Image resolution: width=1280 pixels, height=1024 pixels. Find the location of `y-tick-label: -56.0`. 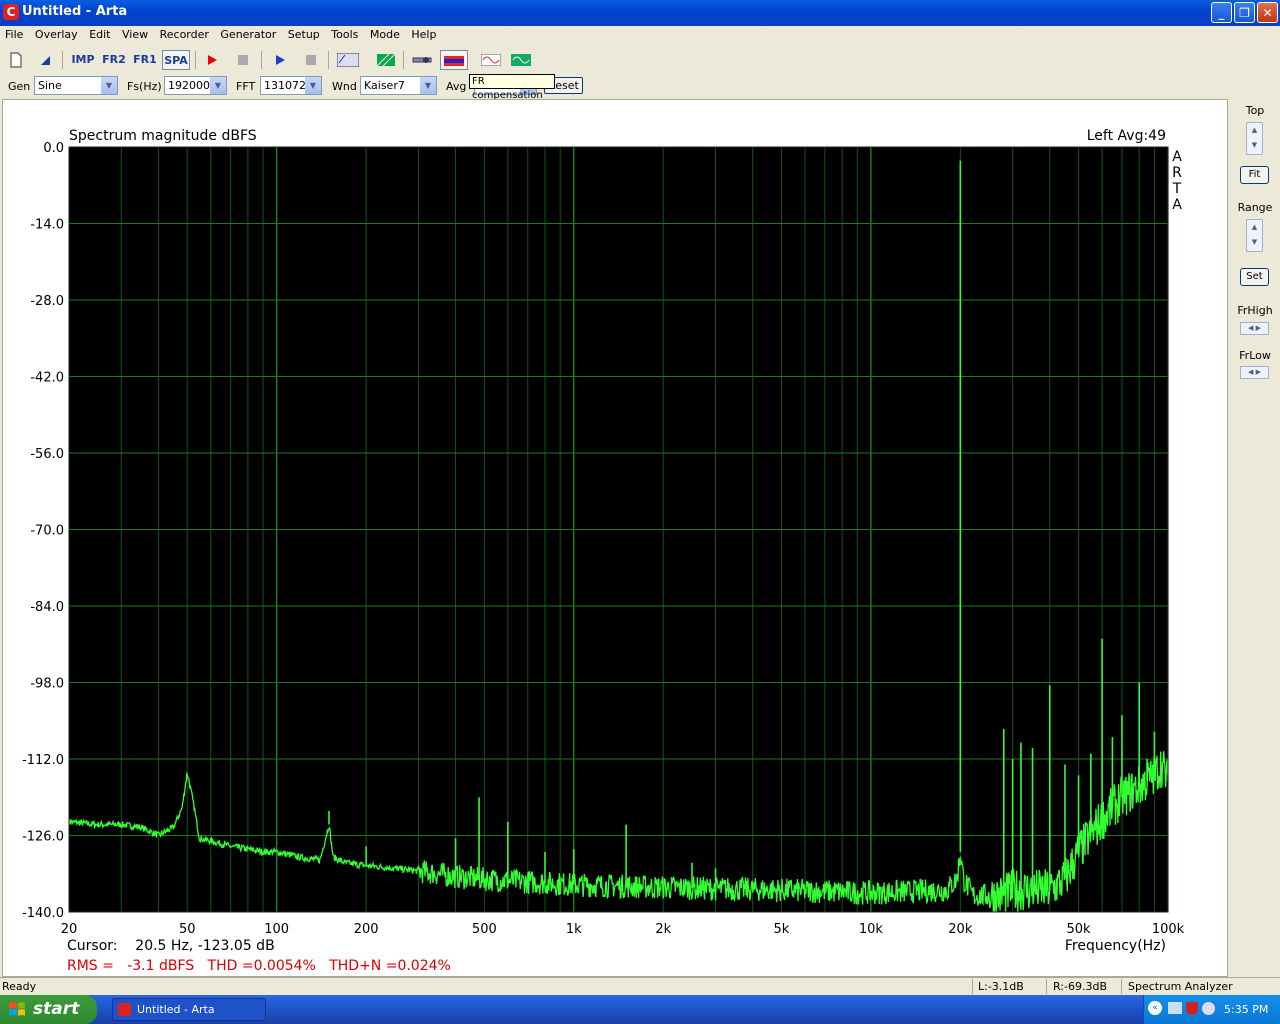

y-tick-label: -56.0 is located at coordinates (47, 454).